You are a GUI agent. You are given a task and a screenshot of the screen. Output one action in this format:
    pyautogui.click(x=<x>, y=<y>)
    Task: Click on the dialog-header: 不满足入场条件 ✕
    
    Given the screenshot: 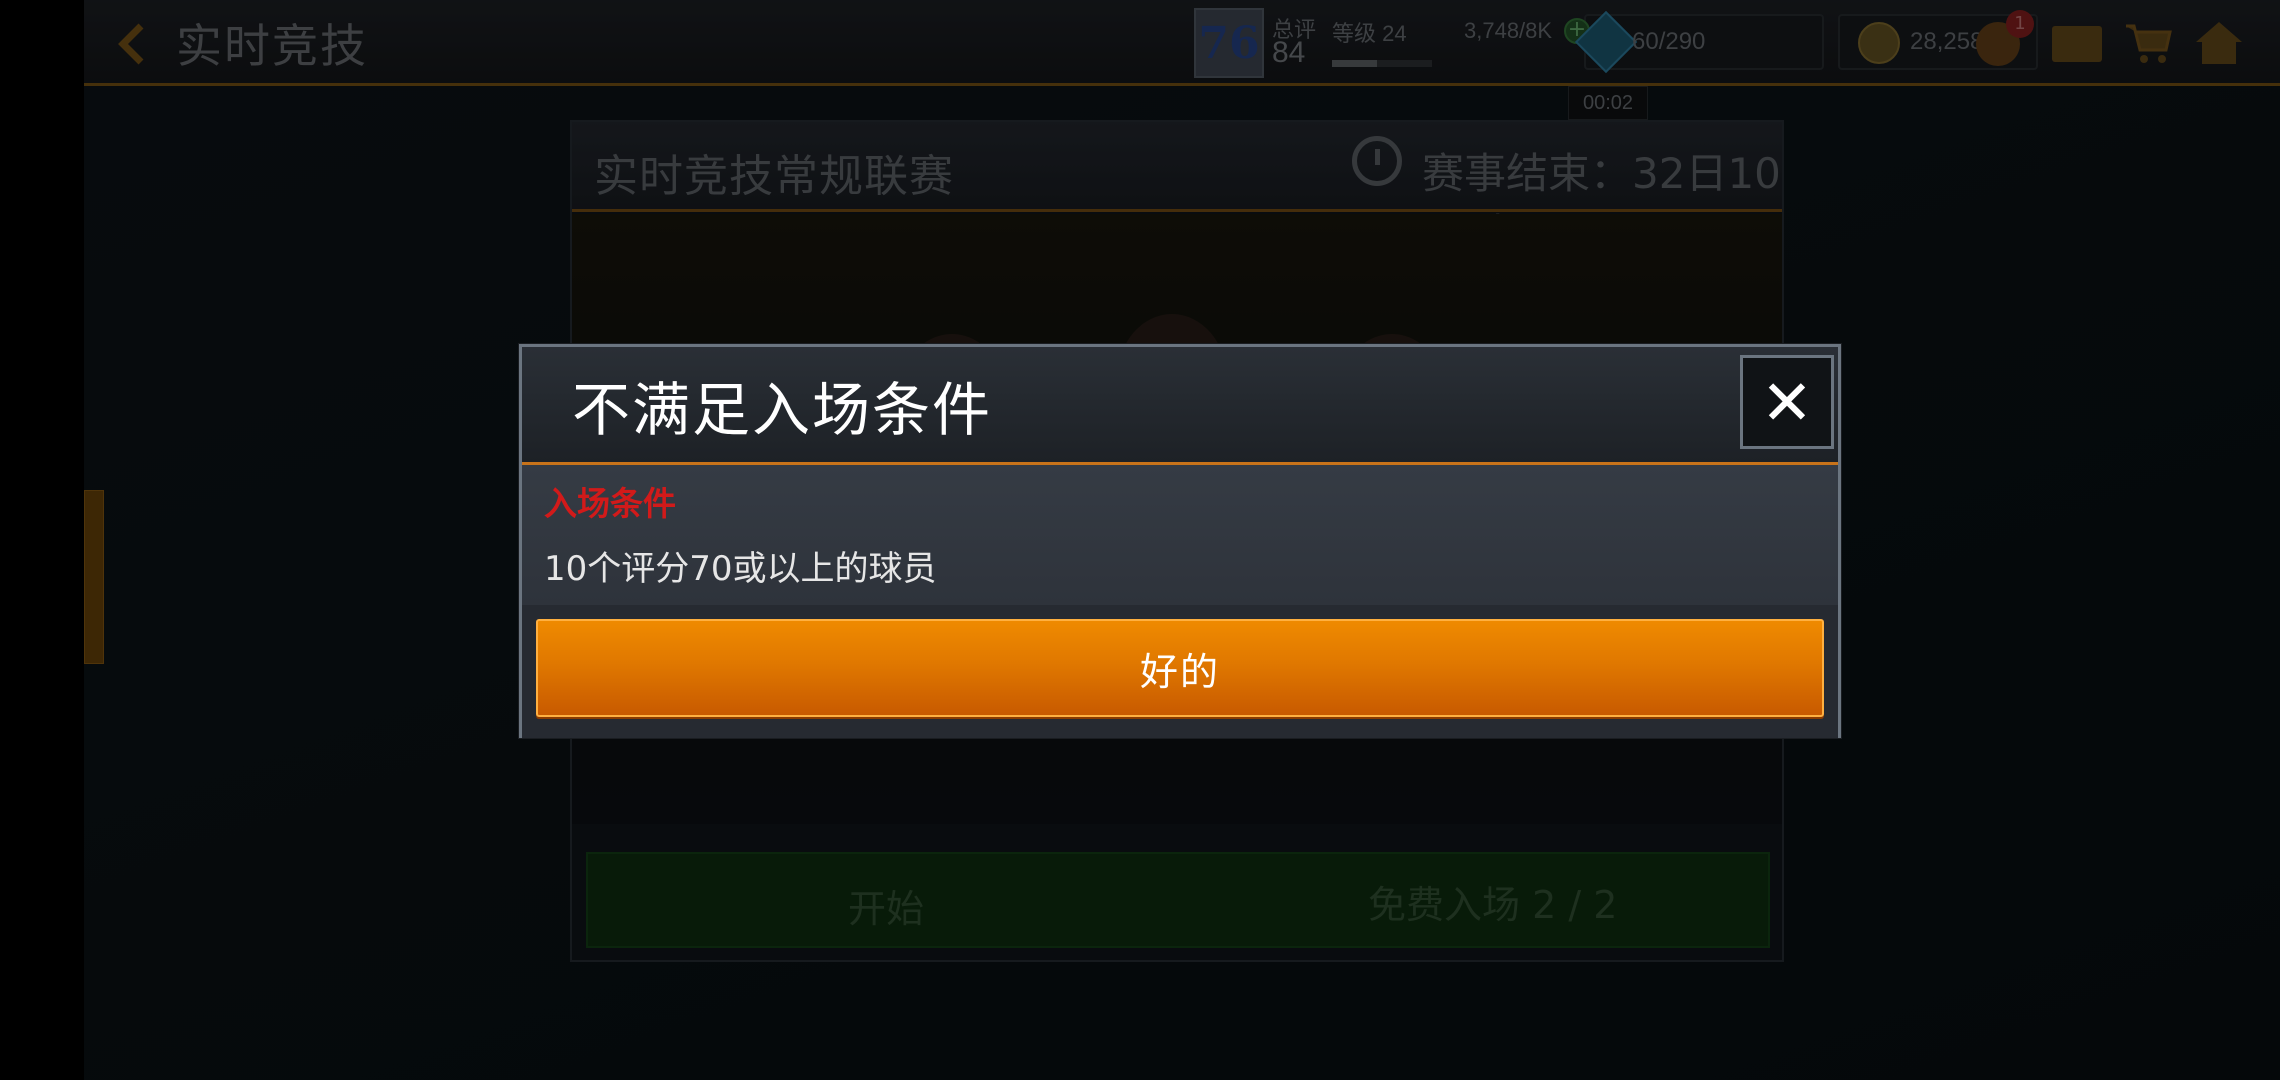 What is the action you would take?
    pyautogui.click(x=1180, y=406)
    